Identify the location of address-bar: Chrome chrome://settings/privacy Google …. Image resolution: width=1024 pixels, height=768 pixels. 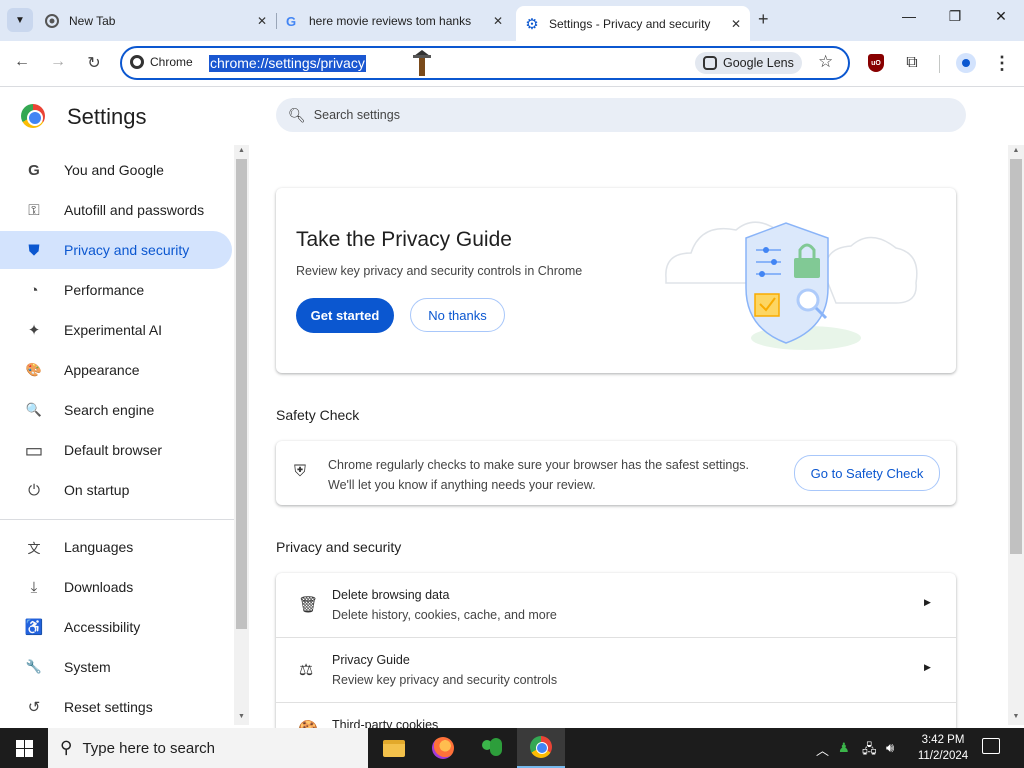
(485, 63).